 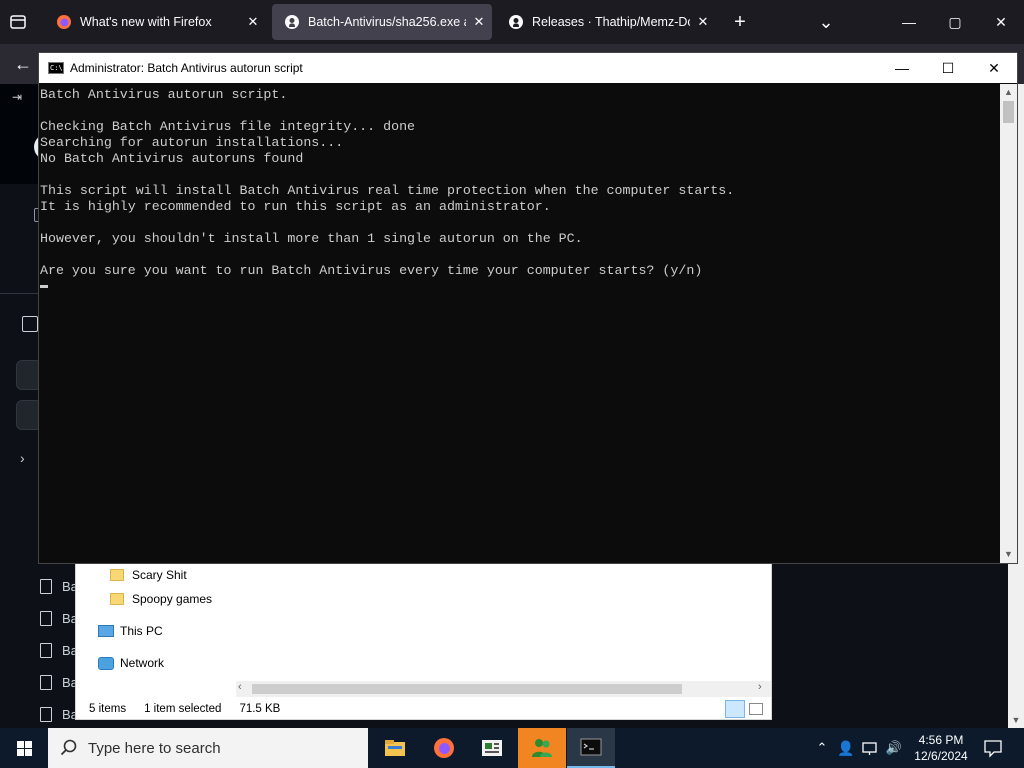 What do you see at coordinates (423, 709) in the screenshot?
I see `status-bar: 5 items 1 item selected 71.5 KB` at bounding box center [423, 709].